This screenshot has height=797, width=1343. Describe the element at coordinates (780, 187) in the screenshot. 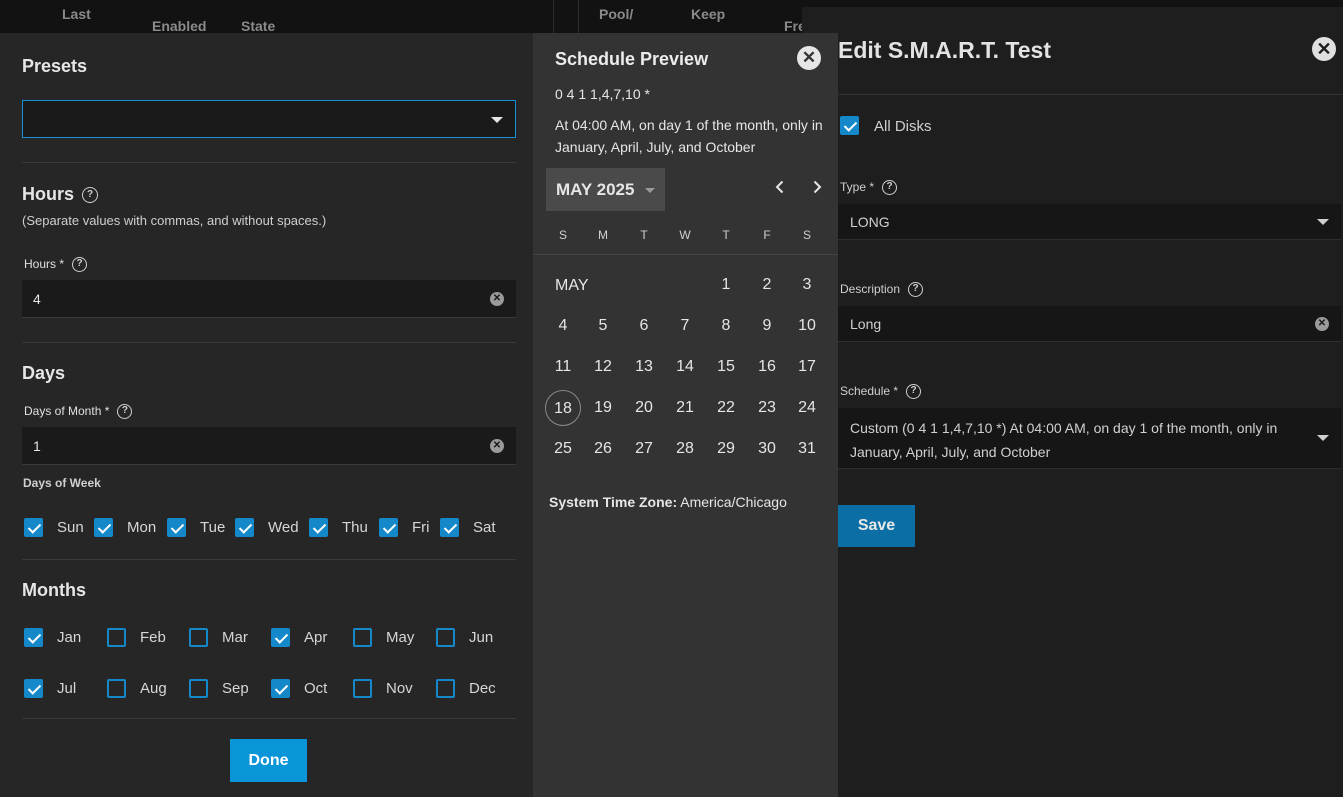

I see `chevron-left-icon` at that location.